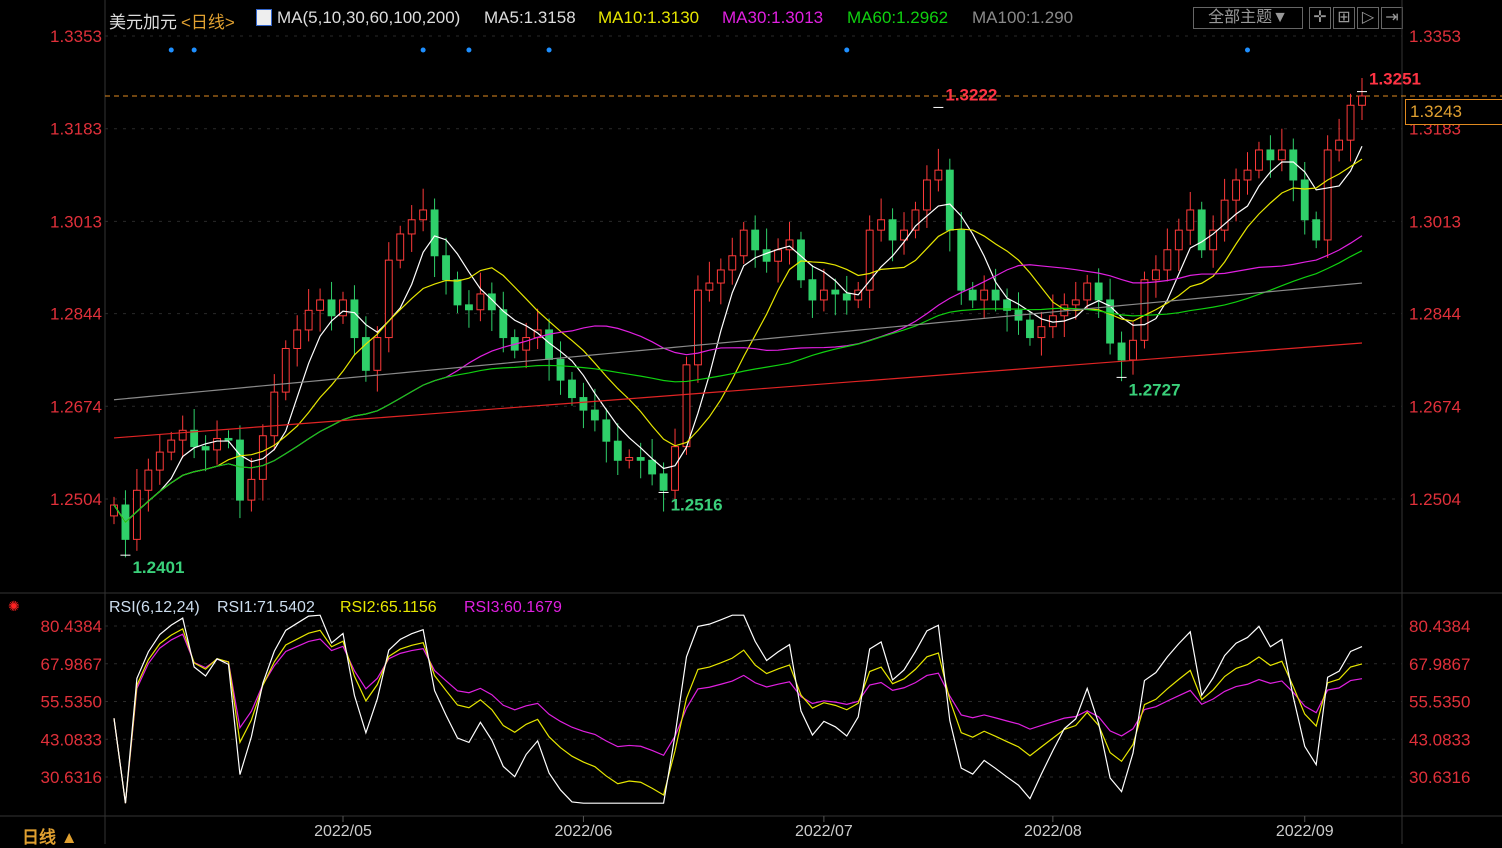 The height and width of the screenshot is (848, 1502). I want to click on price-tick-left: 1.2674, so click(76, 406).